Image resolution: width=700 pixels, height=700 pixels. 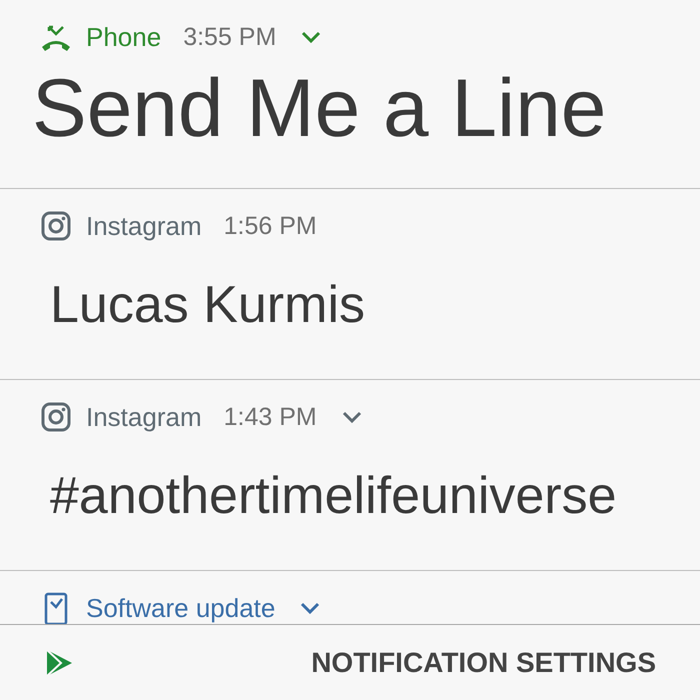 What do you see at coordinates (320, 109) in the screenshot?
I see `notification-title: Send Me a Line` at bounding box center [320, 109].